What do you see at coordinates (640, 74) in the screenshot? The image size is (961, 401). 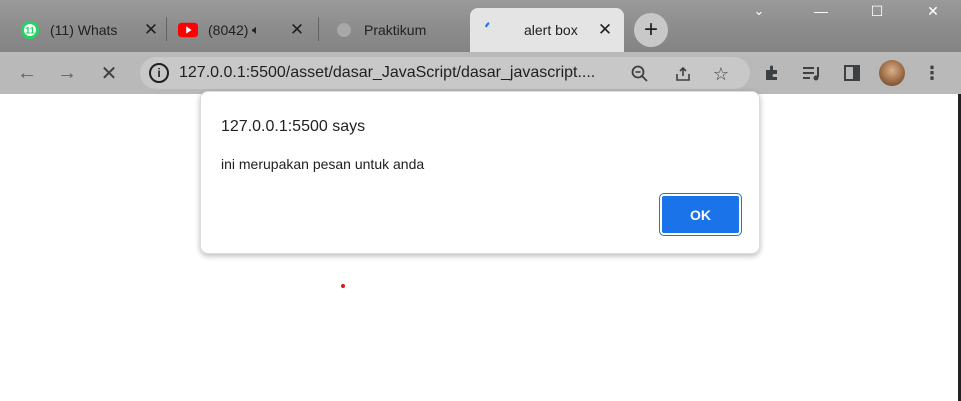 I see `zoom-icon` at bounding box center [640, 74].